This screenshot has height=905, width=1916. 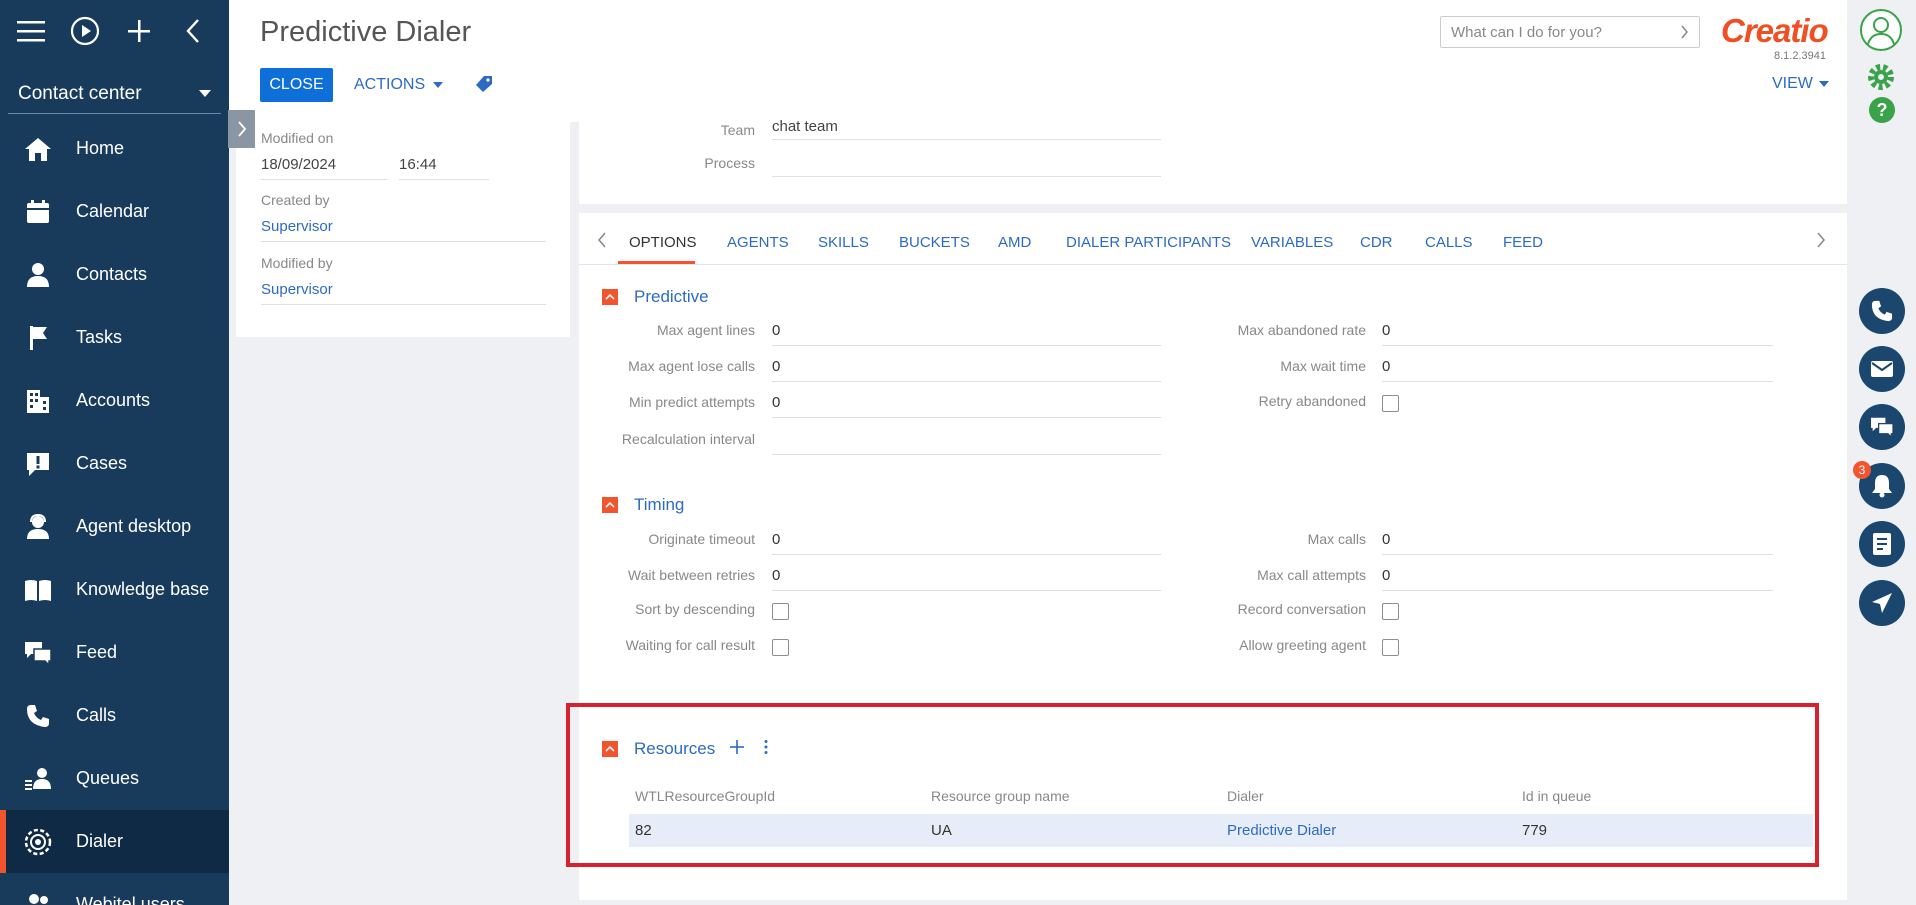 What do you see at coordinates (100, 841) in the screenshot?
I see `sidebar-item-label: Dialer` at bounding box center [100, 841].